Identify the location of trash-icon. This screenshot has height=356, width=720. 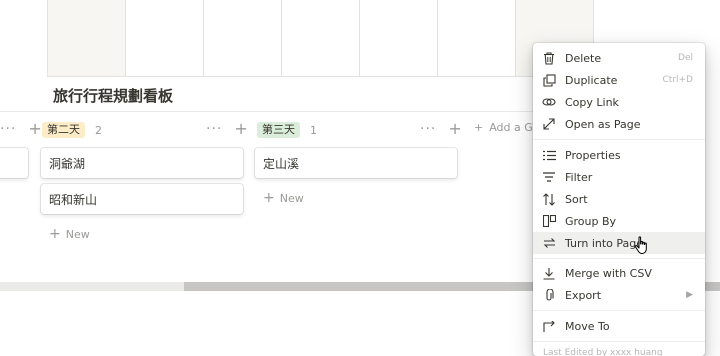
(549, 58).